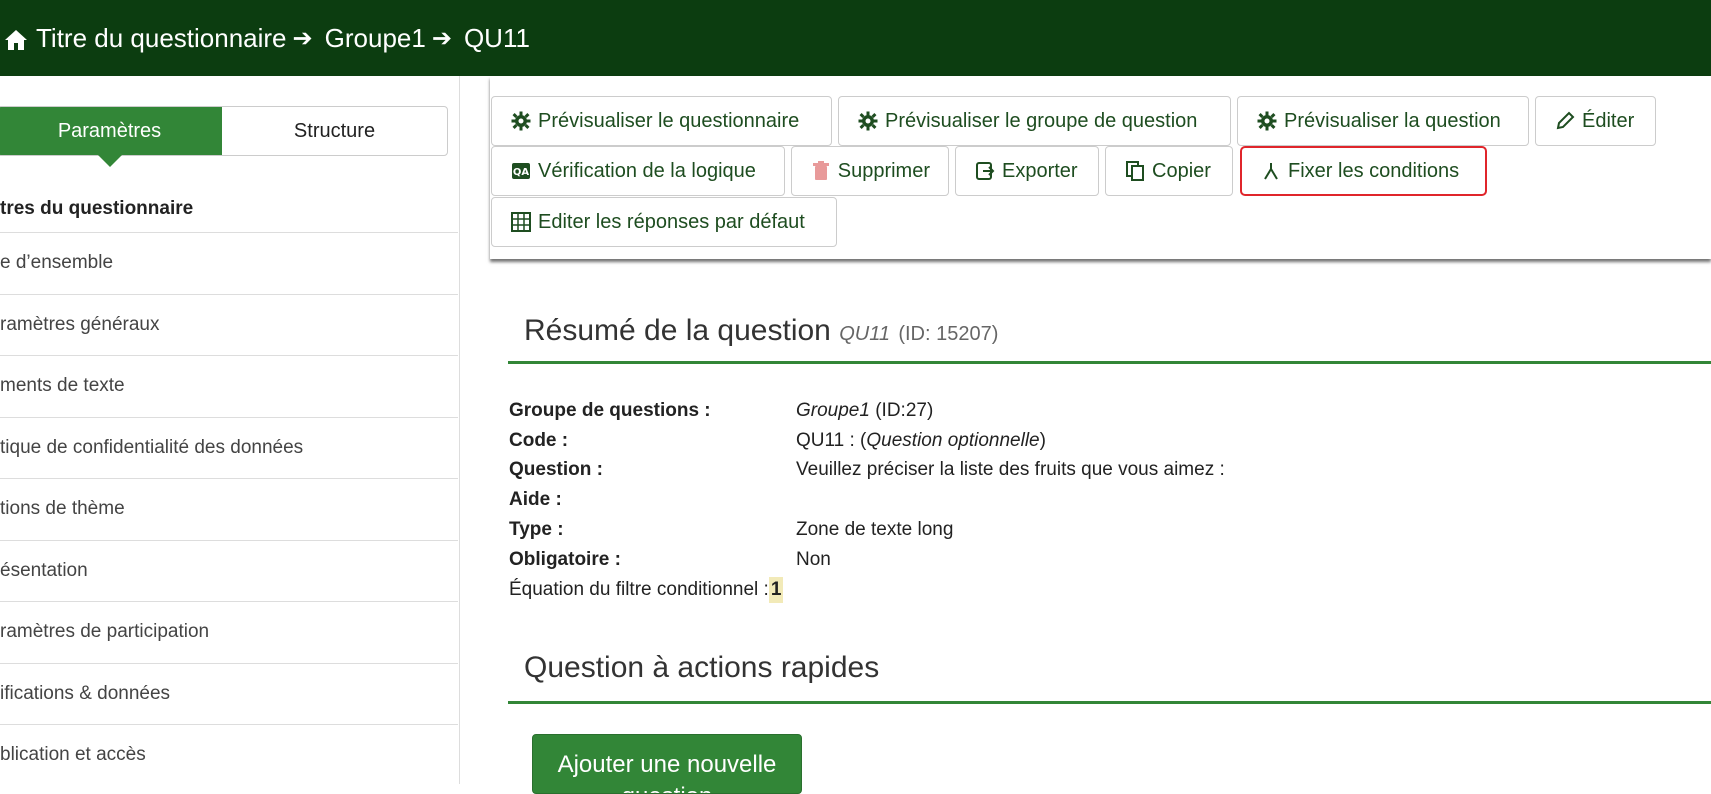  Describe the element at coordinates (671, 221) in the screenshot. I see `edit-defaults-label: Editer les réponses par défaut` at that location.